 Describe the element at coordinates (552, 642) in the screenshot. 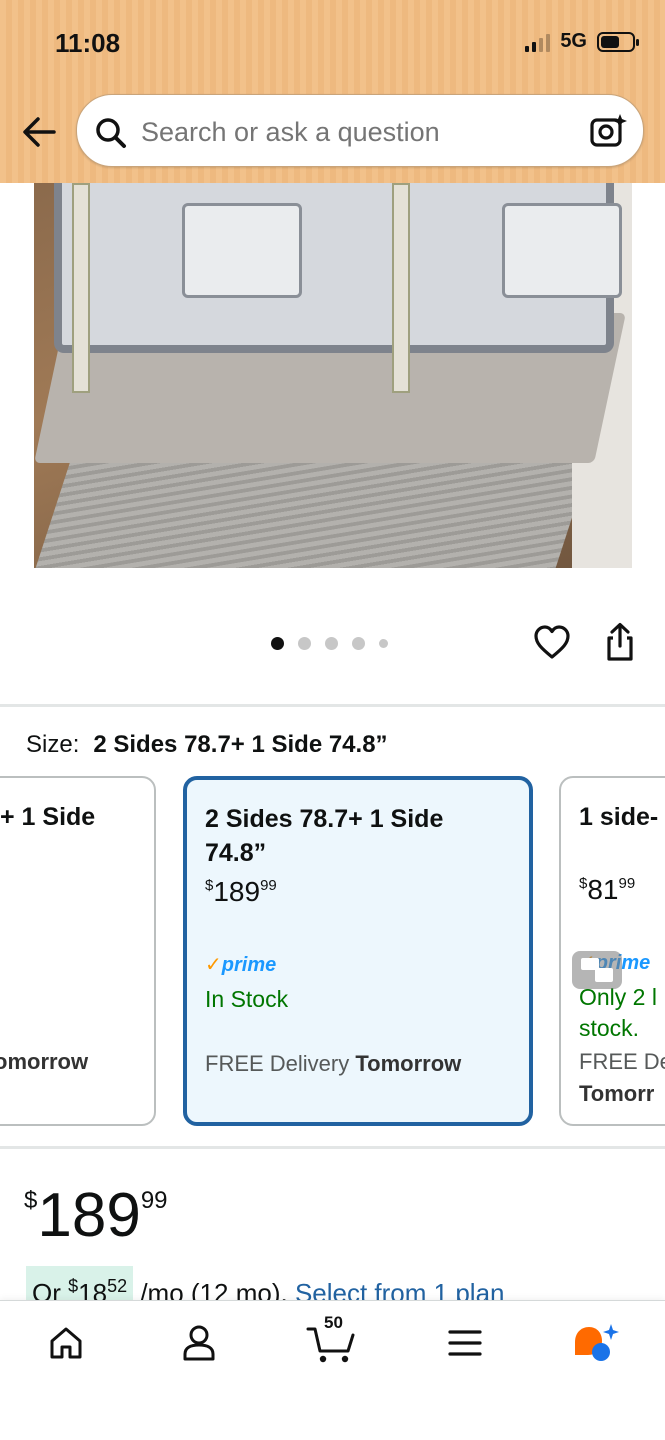

I see `heart-icon` at that location.